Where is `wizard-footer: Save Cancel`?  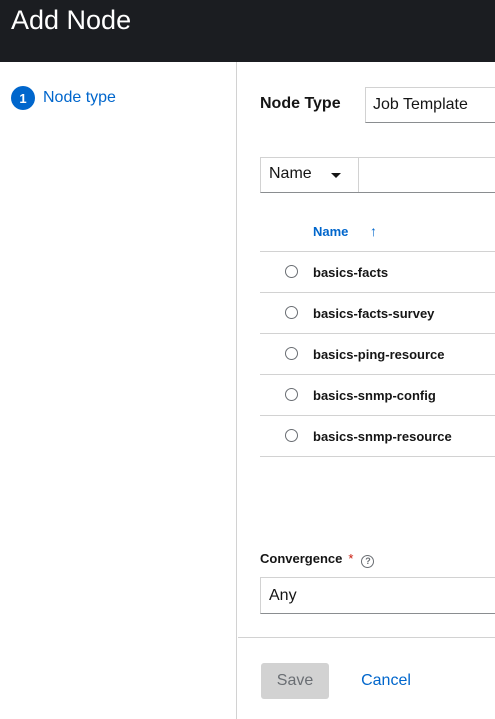 wizard-footer: Save Cancel is located at coordinates (366, 678).